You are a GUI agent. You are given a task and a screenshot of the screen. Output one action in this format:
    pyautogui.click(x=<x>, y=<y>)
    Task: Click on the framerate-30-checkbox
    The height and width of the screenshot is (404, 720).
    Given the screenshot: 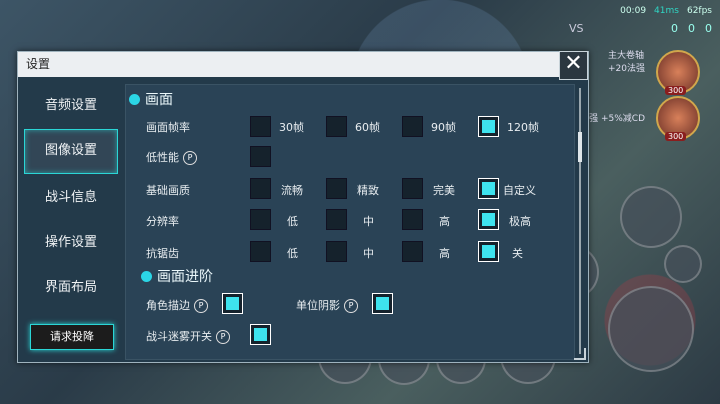 What is the action you would take?
    pyautogui.click(x=260, y=126)
    